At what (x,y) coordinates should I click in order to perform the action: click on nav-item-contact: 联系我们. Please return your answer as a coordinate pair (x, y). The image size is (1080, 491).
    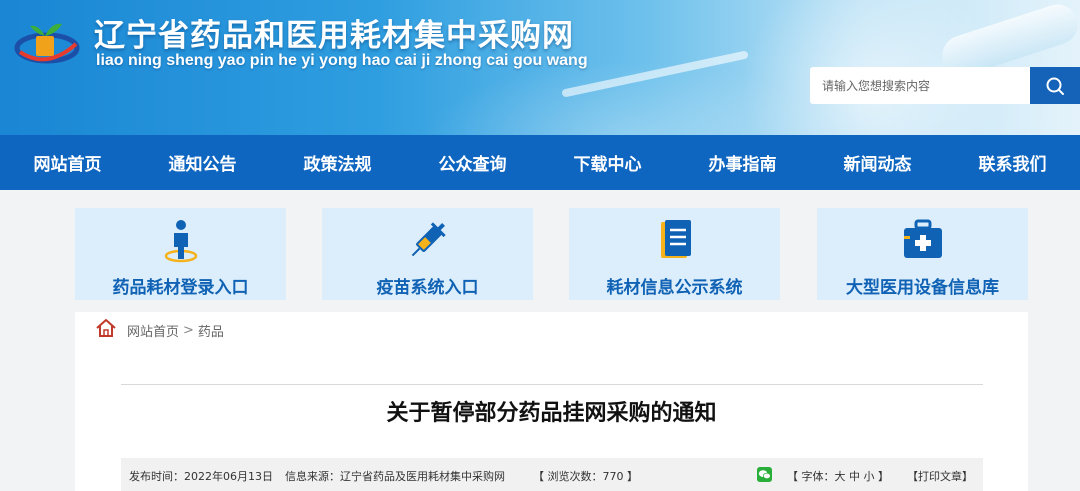
    Looking at the image, I should click on (1012, 162).